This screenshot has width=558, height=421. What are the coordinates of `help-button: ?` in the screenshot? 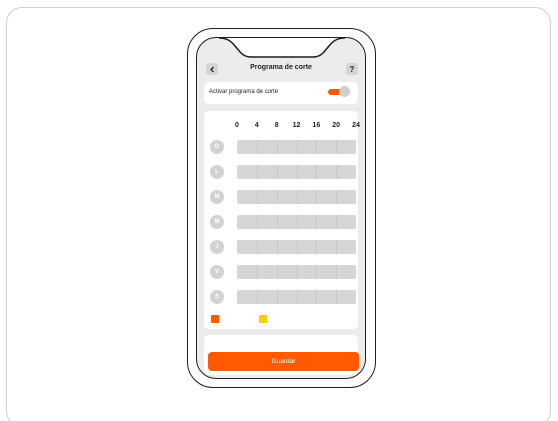 It's located at (352, 69).